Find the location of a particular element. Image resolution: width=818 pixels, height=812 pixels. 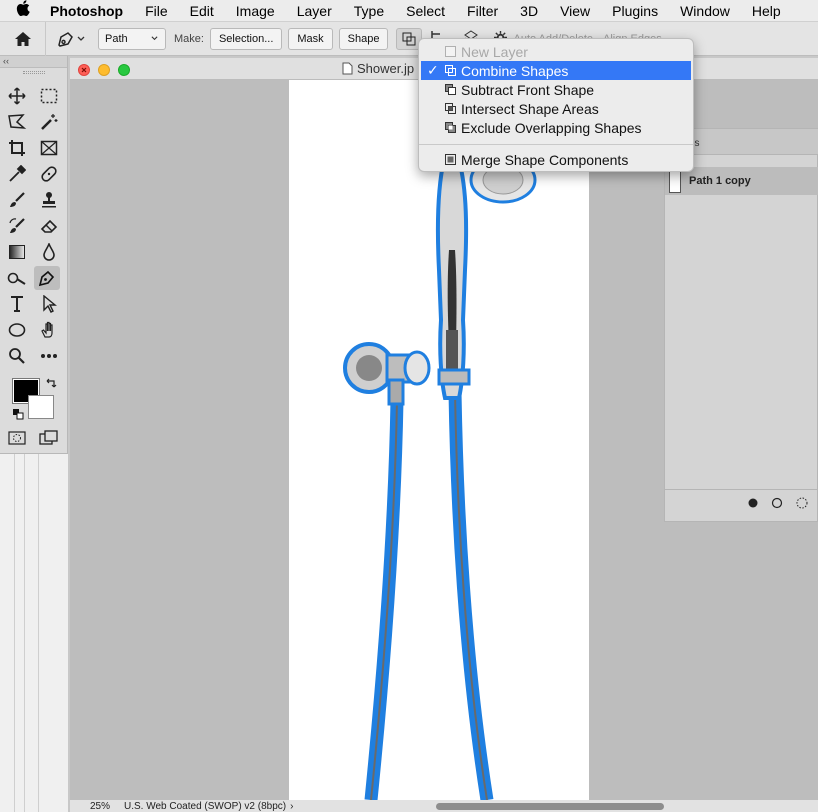

brush-tool is located at coordinates (17, 200).